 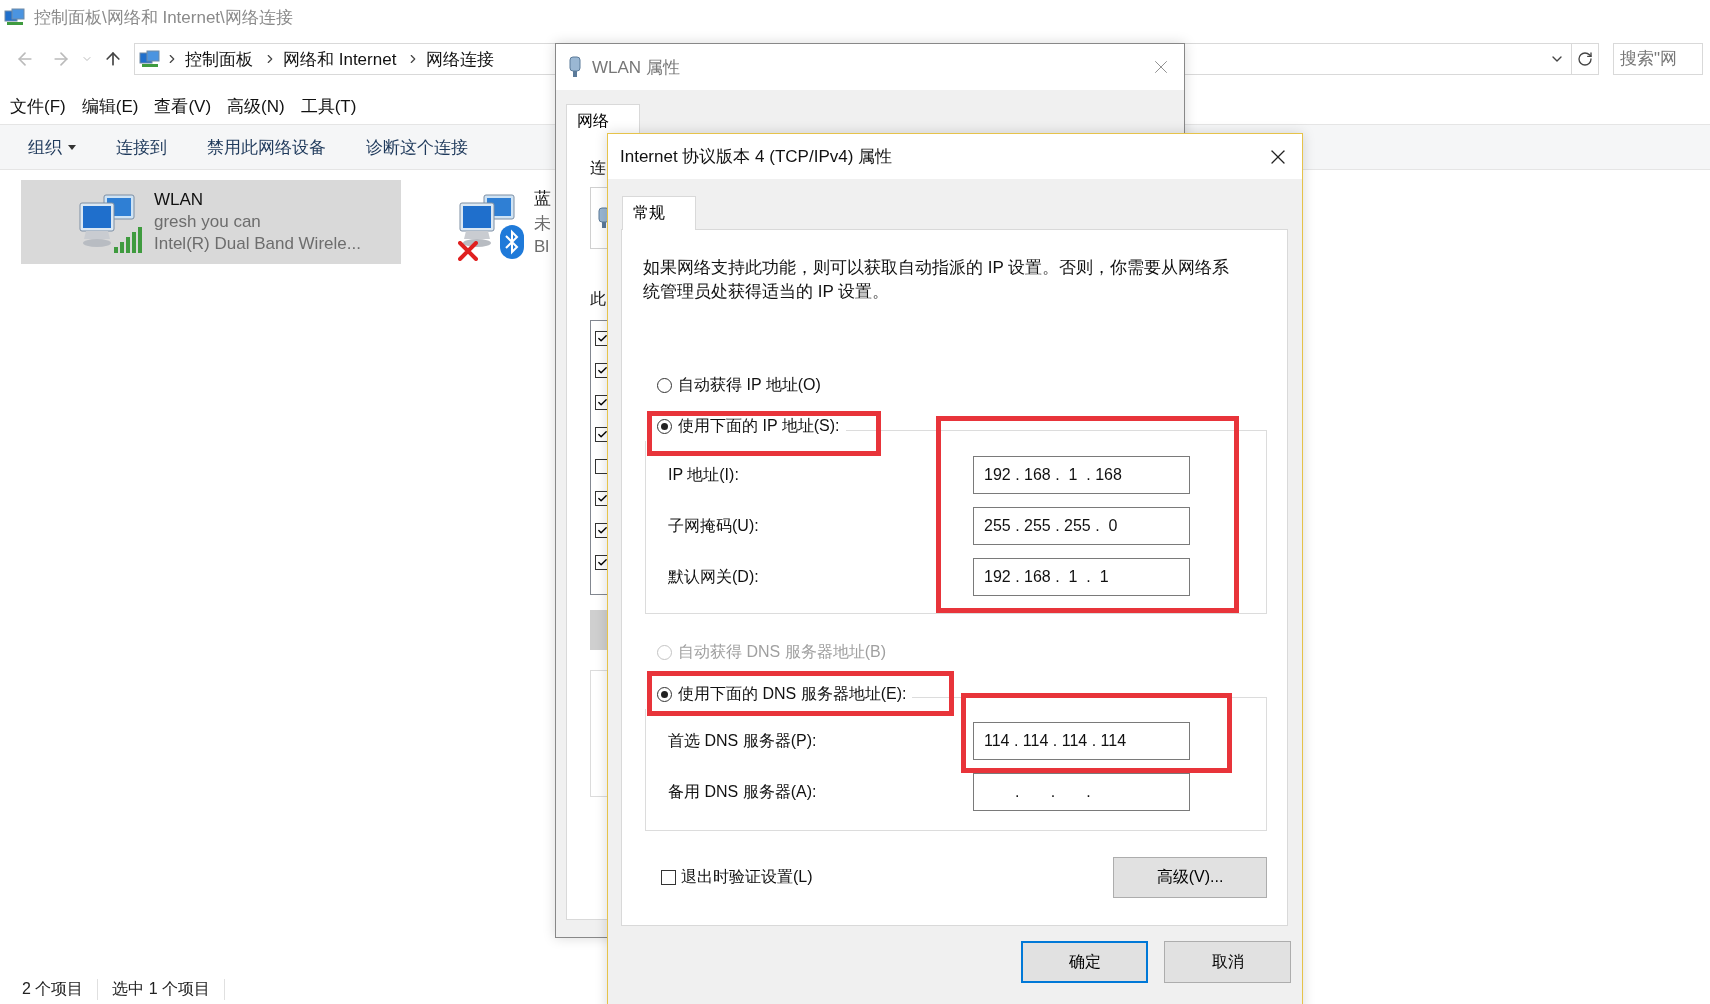 What do you see at coordinates (328, 106) in the screenshot?
I see `menu-item: 工具(T)` at bounding box center [328, 106].